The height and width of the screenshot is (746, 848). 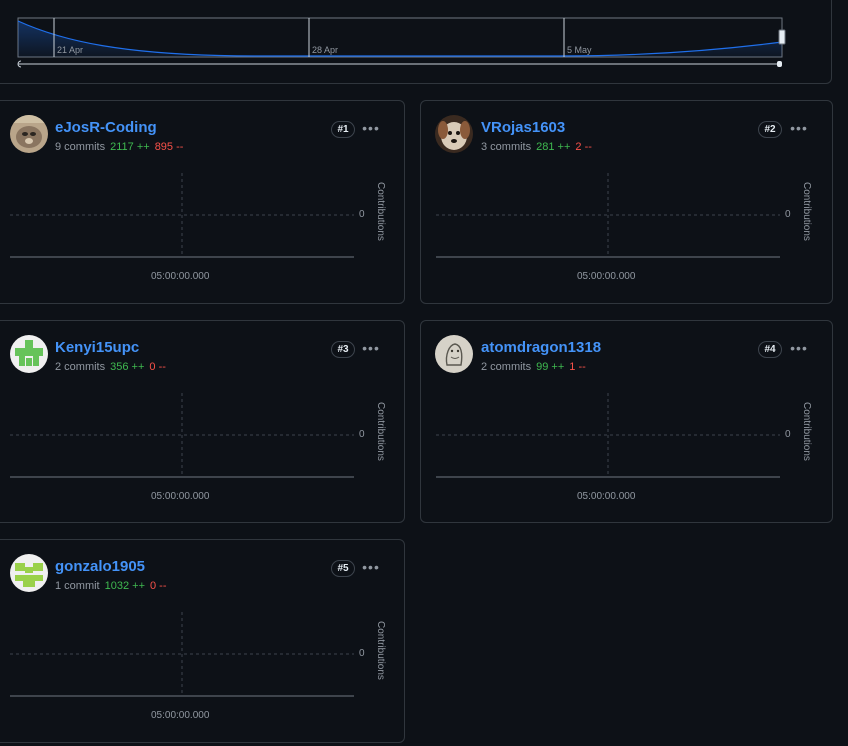 What do you see at coordinates (325, 50) in the screenshot?
I see `timeline-tick-label: 28 Apr` at bounding box center [325, 50].